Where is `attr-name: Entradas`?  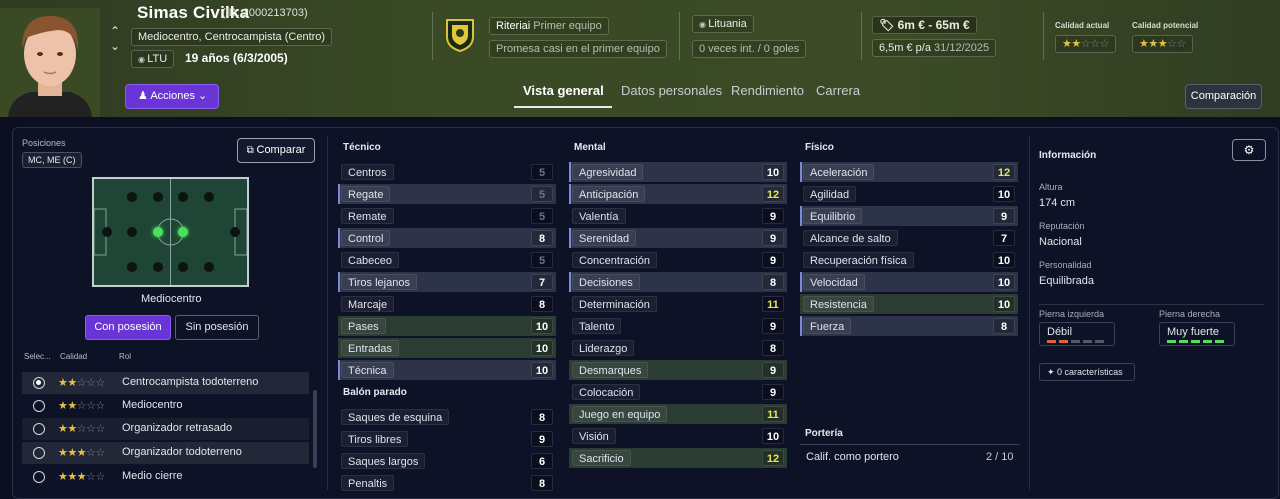 attr-name: Entradas is located at coordinates (370, 348).